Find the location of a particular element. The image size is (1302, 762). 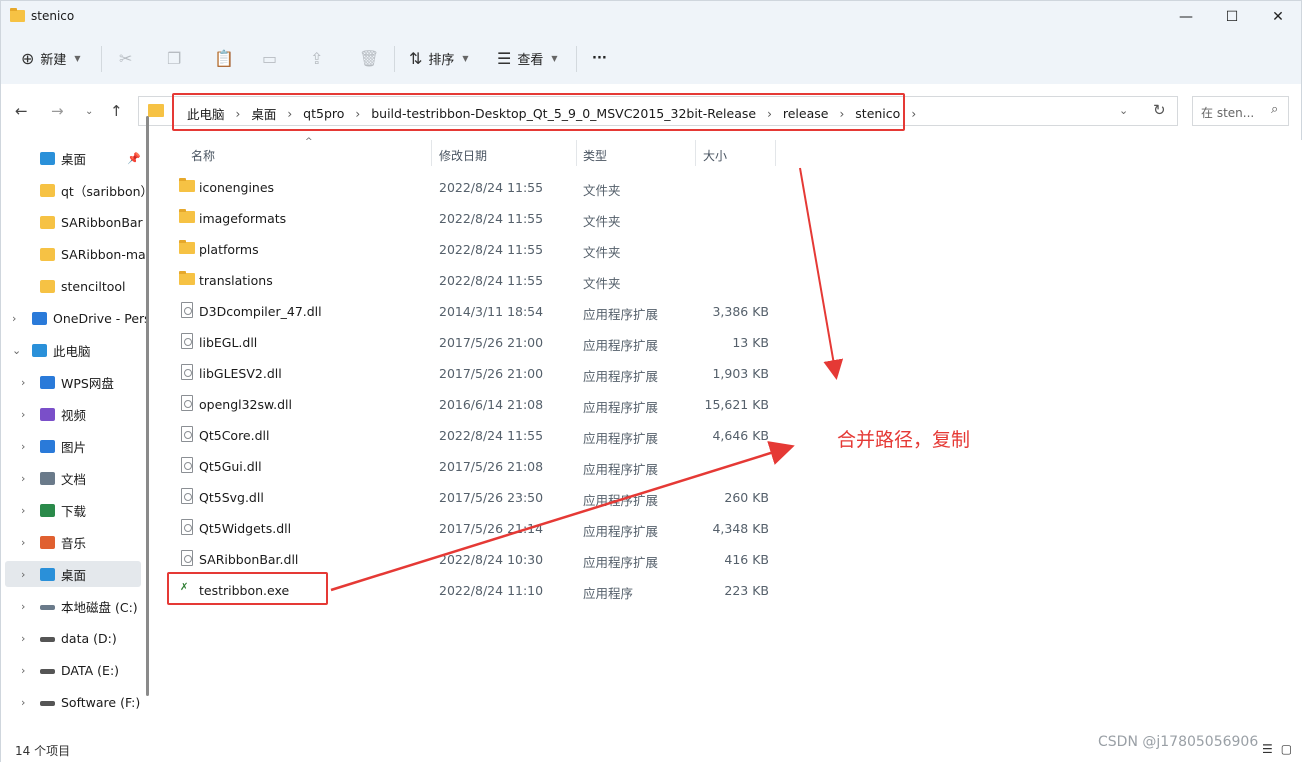

sidebar-scrollbar is located at coordinates (147, 406).